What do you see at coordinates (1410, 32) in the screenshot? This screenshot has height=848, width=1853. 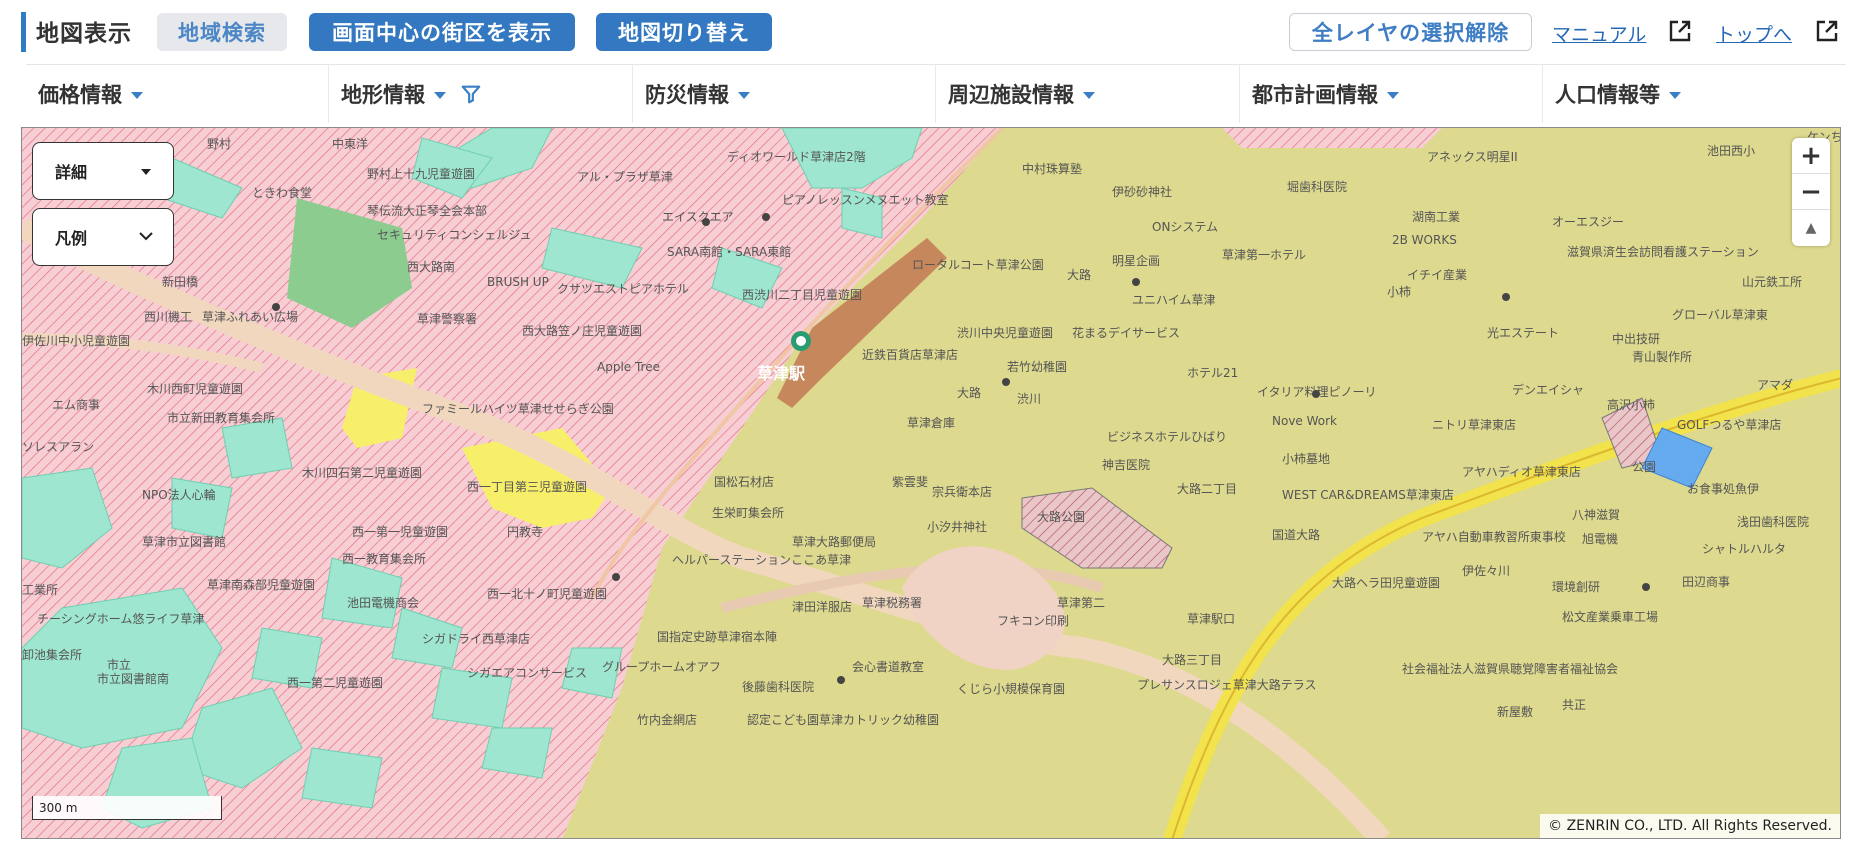 I see `clear-layers-button: 全レイヤの選択解除` at bounding box center [1410, 32].